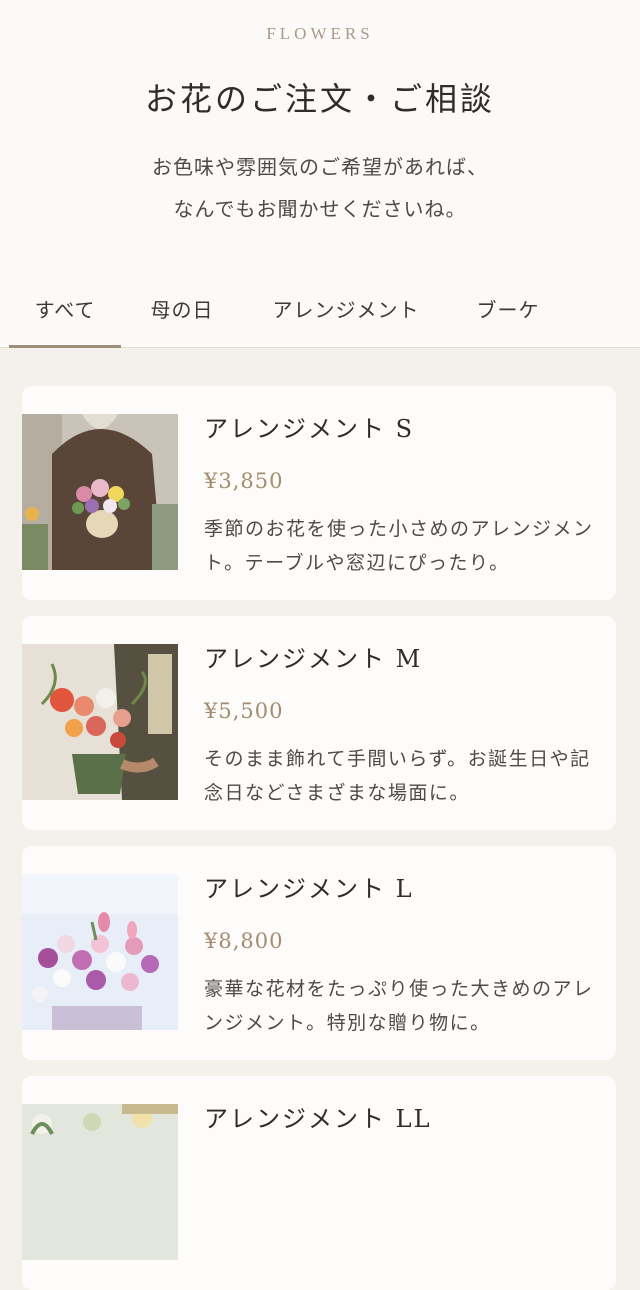 Image resolution: width=640 pixels, height=1290 pixels. I want to click on section-eyebrow: FLOWERS, so click(320, 33).